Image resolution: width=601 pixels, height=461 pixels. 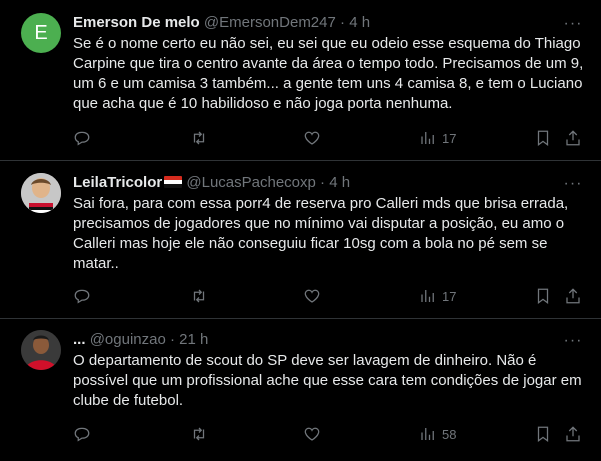 I want to click on avatar: E, so click(x=41, y=33).